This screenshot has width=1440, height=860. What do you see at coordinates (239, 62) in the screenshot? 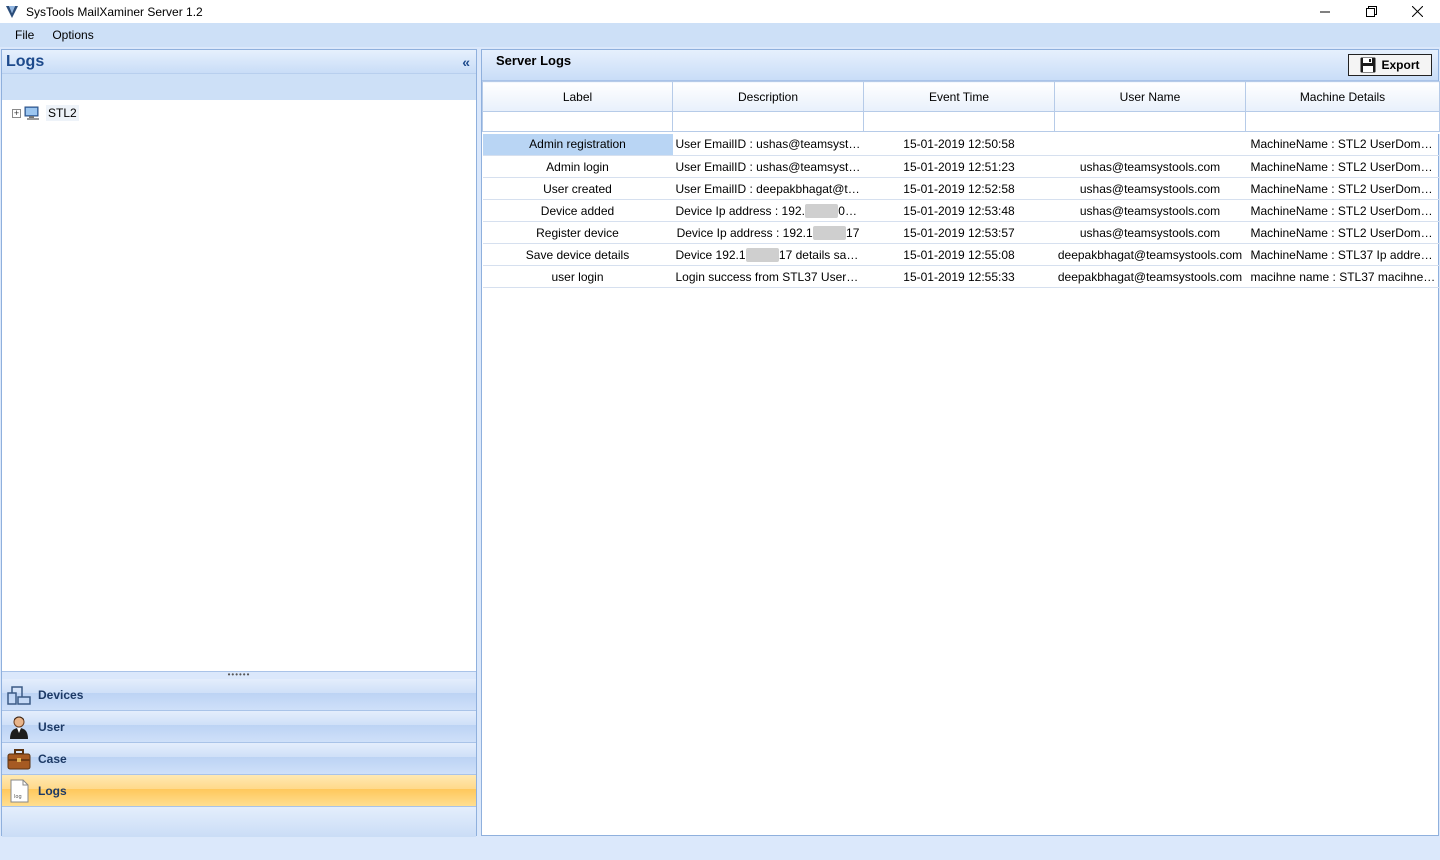
I see `left-panel-header: Logs «` at bounding box center [239, 62].